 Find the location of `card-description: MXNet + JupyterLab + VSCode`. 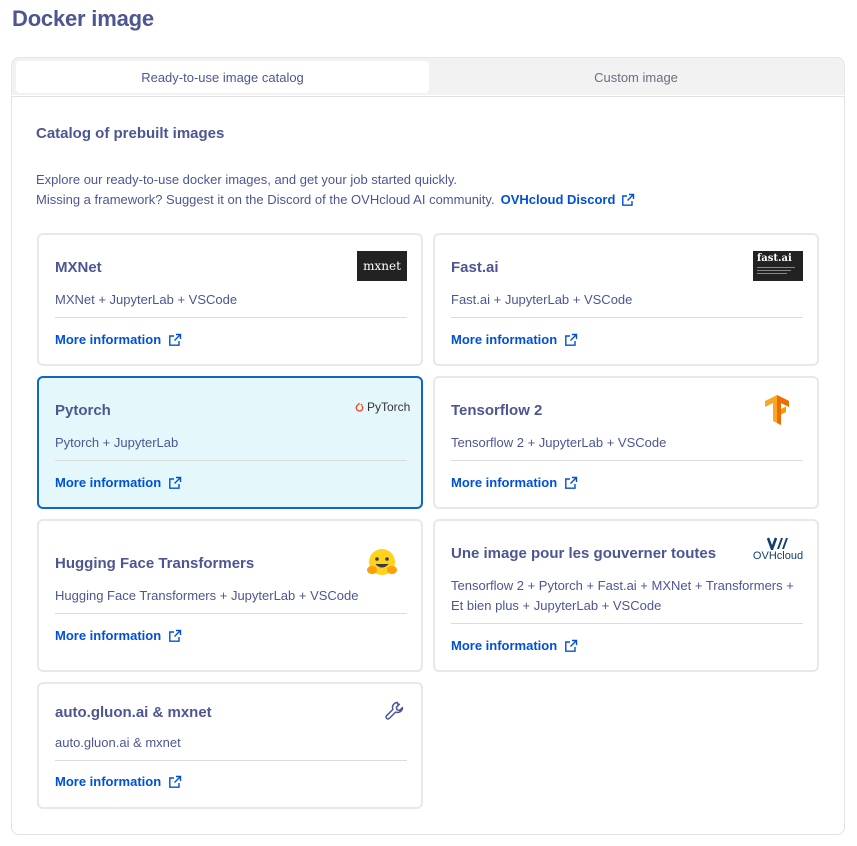

card-description: MXNet + JupyterLab + VSCode is located at coordinates (146, 299).